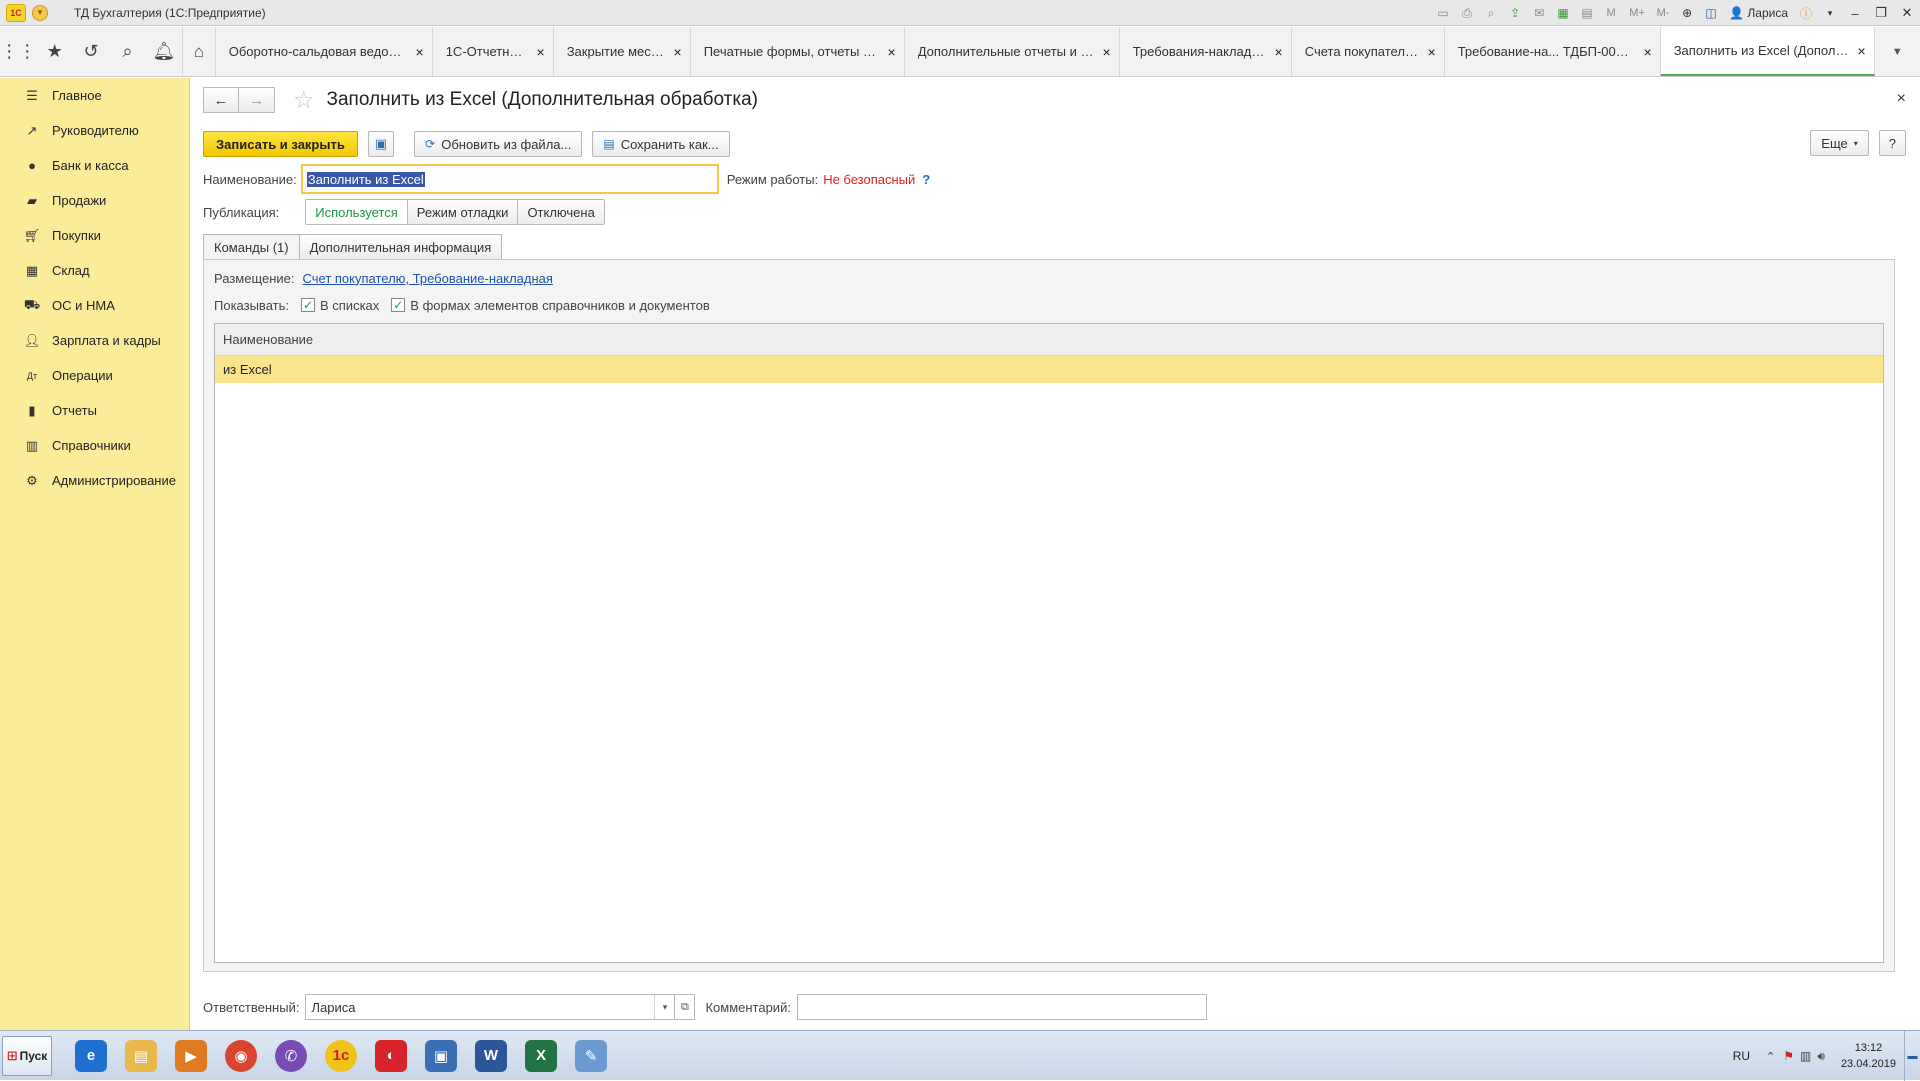  Describe the element at coordinates (94, 340) in the screenshot. I see `sidebar-item-payroll: 👤︎ Зарплата и кадры` at that location.